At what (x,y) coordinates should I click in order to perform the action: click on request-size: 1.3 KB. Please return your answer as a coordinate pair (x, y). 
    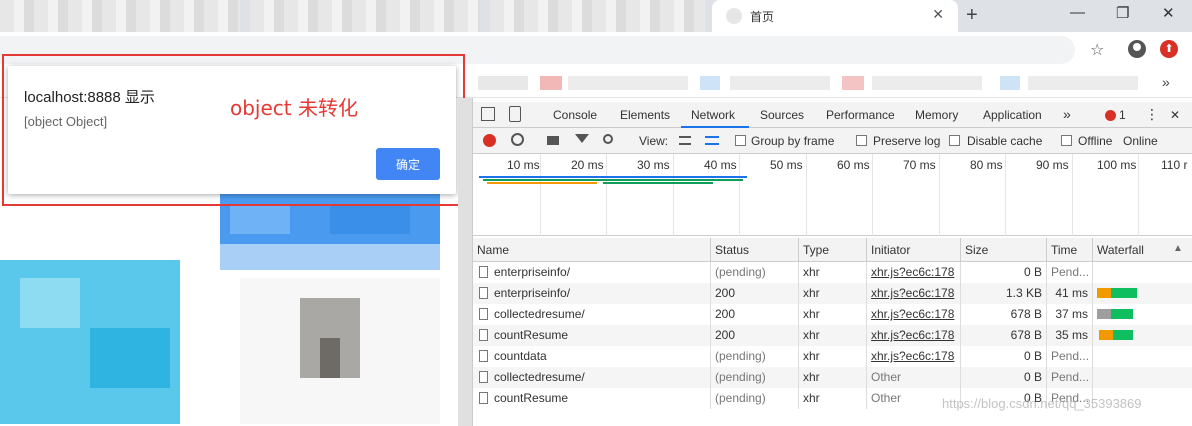
    Looking at the image, I should click on (1004, 293).